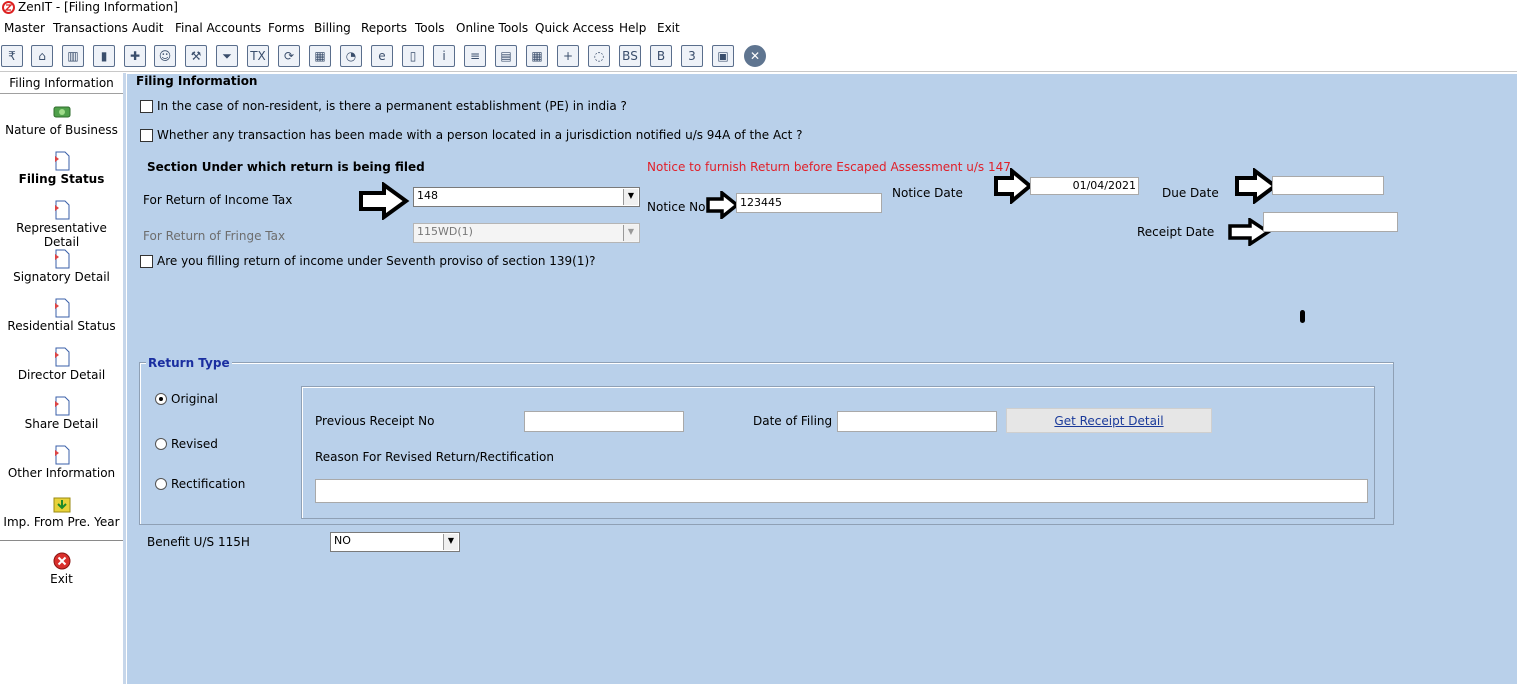  I want to click on menu-billing: Billing, so click(332, 28).